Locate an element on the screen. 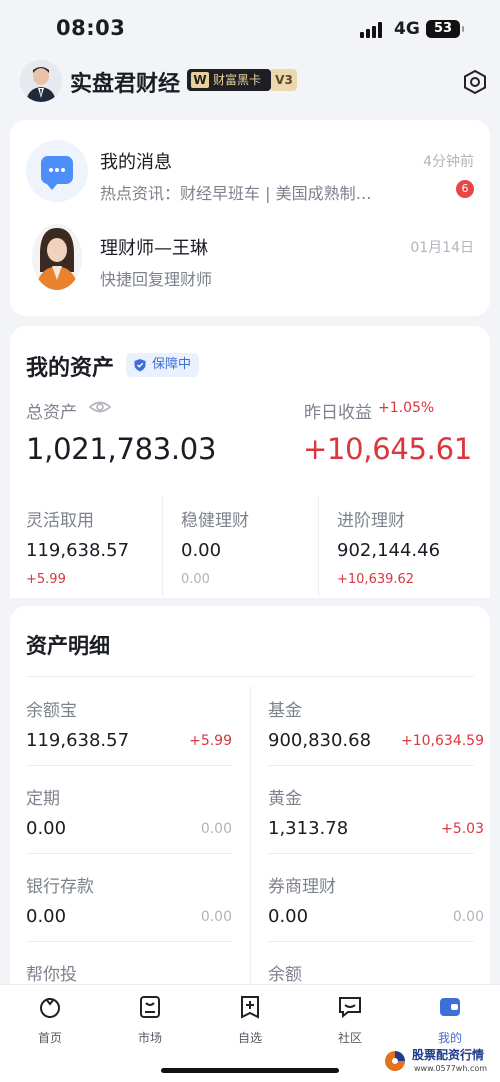  market-icon is located at coordinates (150, 1007).